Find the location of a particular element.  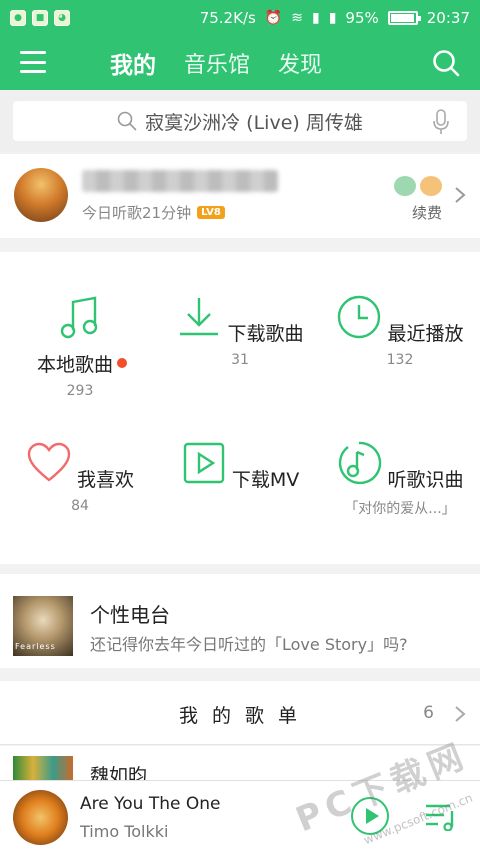

avatar is located at coordinates (41, 195).